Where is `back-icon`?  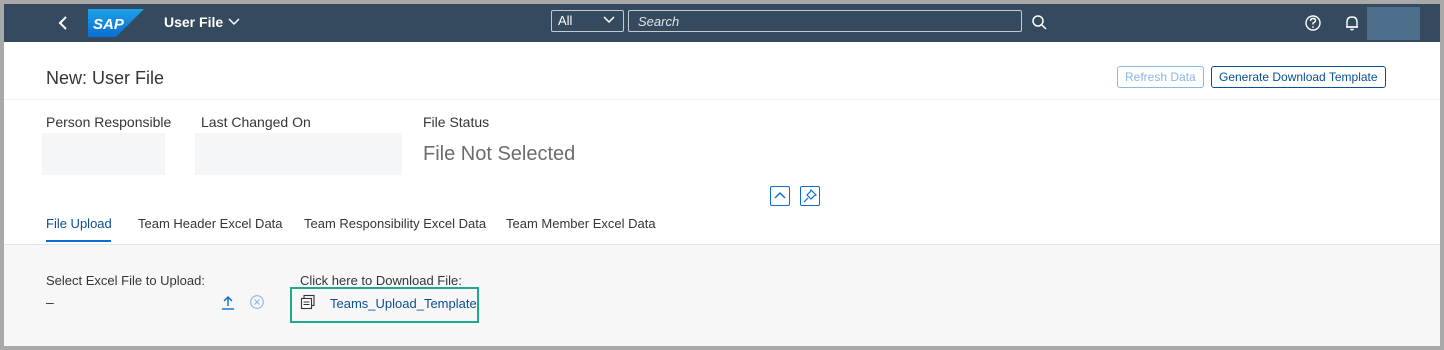 back-icon is located at coordinates (64, 23).